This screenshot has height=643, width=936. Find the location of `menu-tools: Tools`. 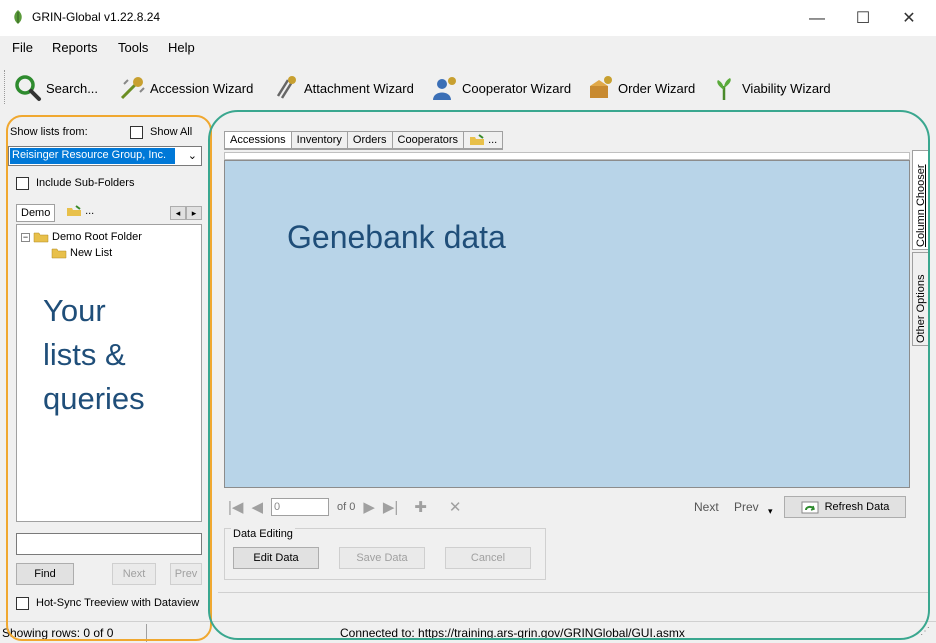

menu-tools: Tools is located at coordinates (133, 47).